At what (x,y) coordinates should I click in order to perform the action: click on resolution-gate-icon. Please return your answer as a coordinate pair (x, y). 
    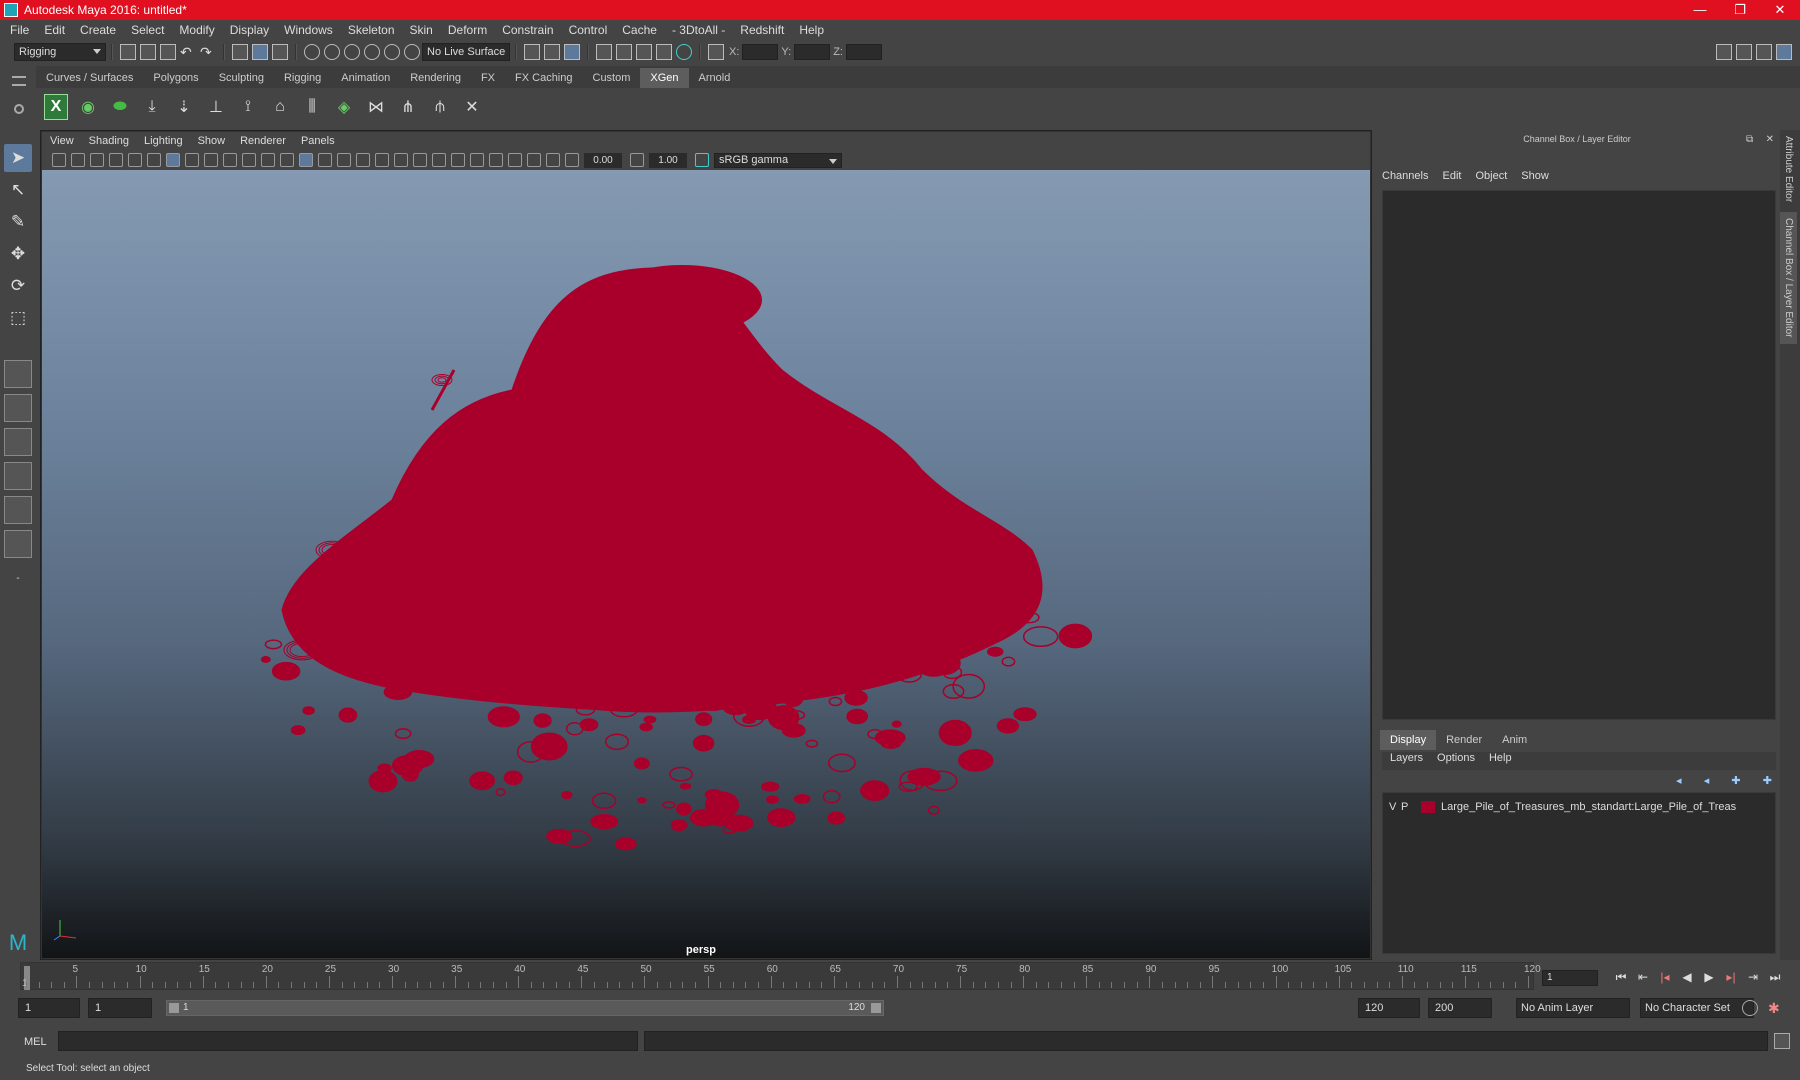
    Looking at the image, I should click on (211, 160).